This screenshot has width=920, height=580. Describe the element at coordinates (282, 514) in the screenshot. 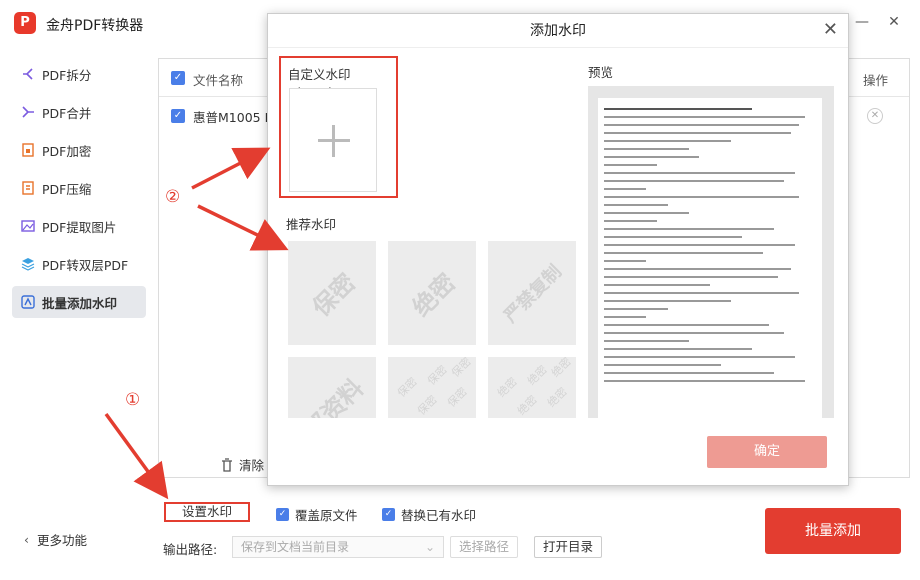

I see `cover-original-checkbox: ✓` at that location.